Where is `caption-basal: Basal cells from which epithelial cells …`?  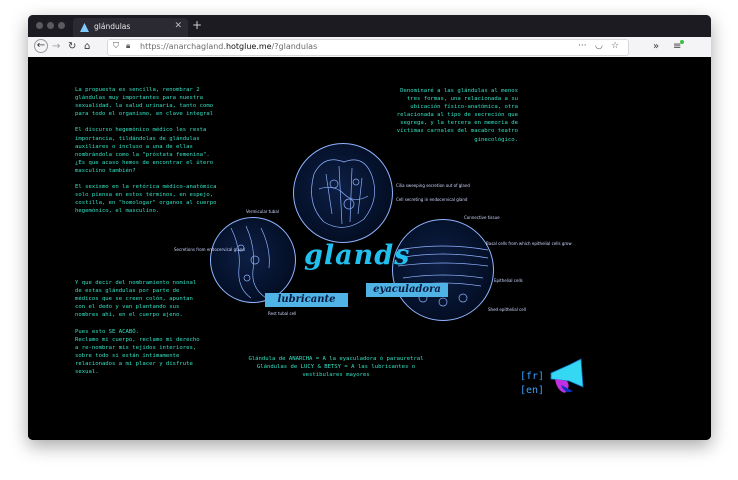
caption-basal: Basal cells from which epithelial cells … is located at coordinates (529, 243).